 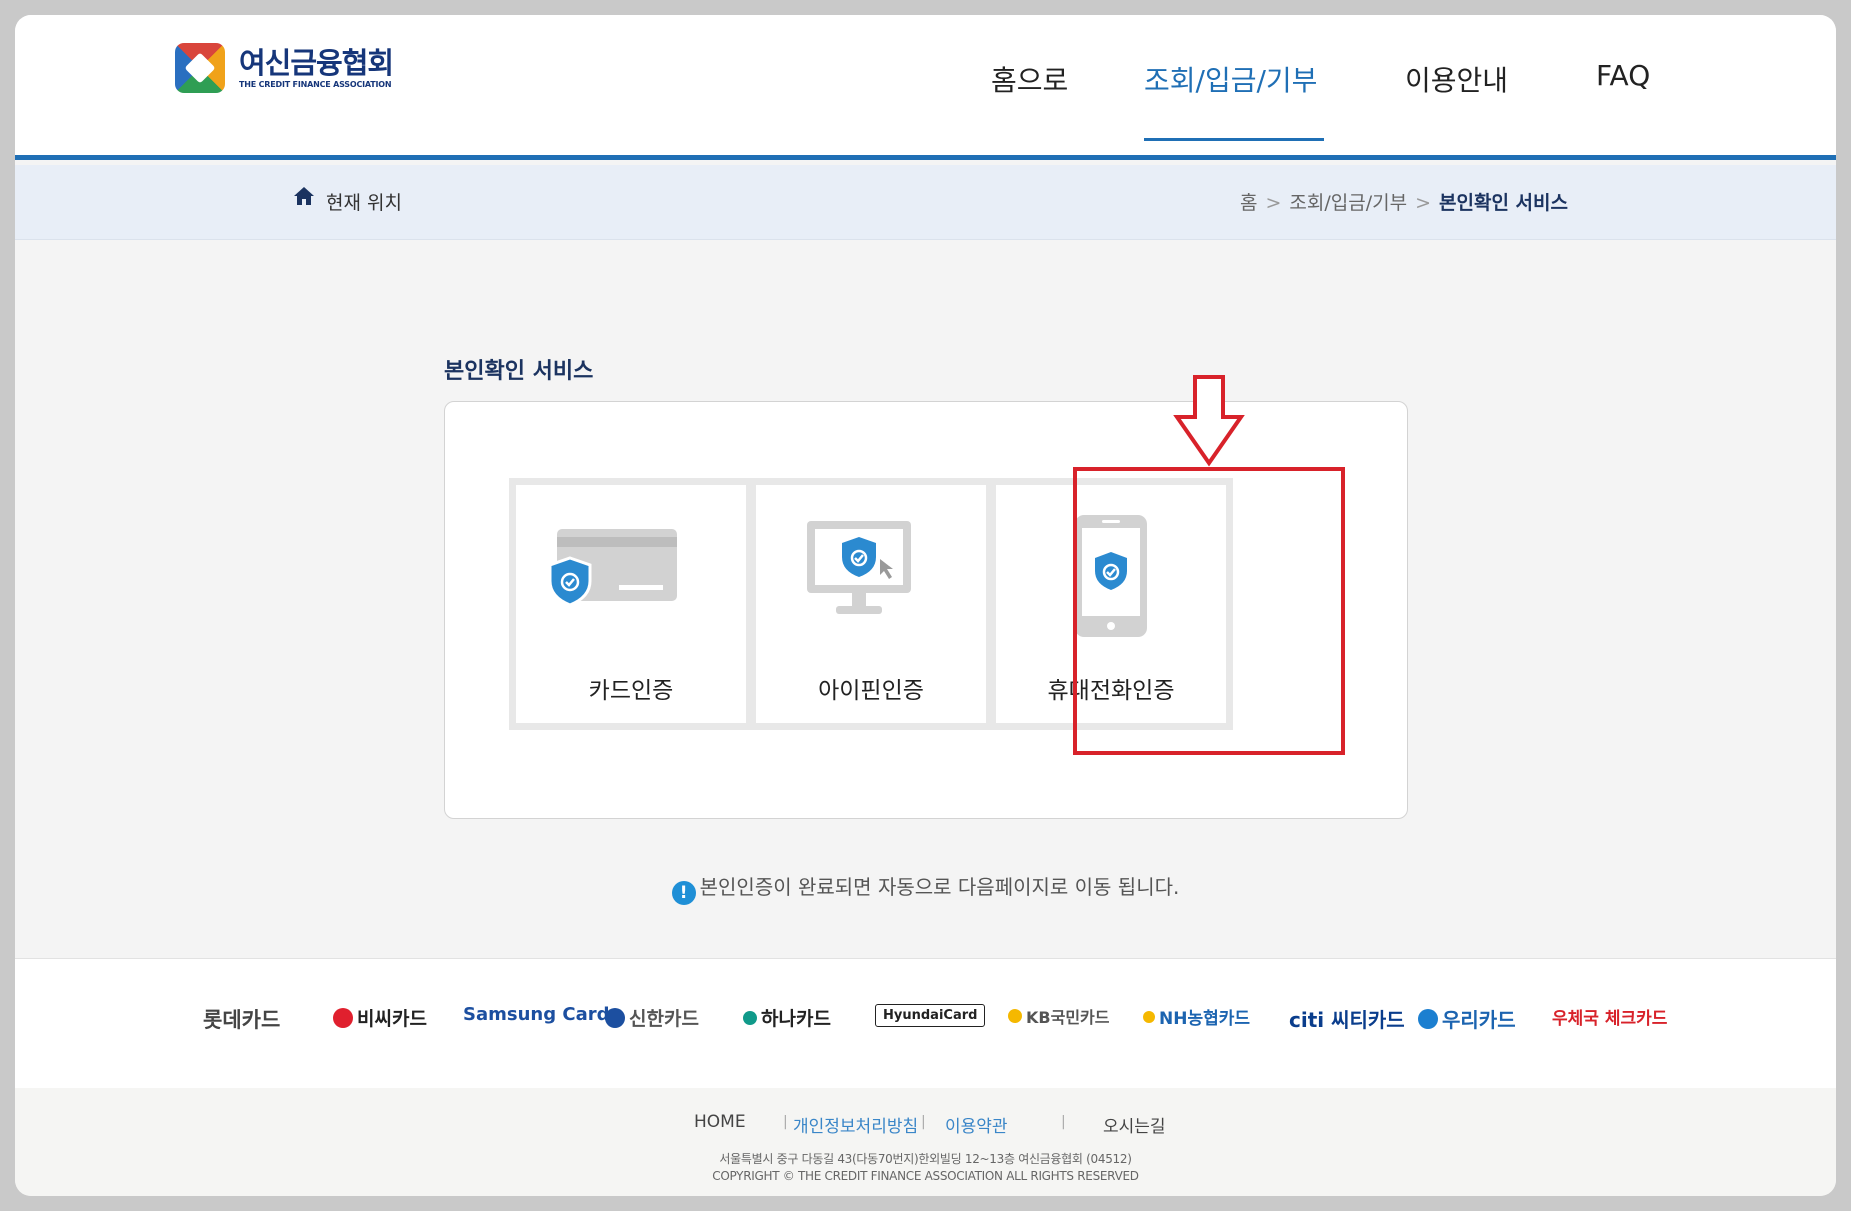 What do you see at coordinates (930, 1015) in the screenshot?
I see `card-logo-hyundai: HyundaiCard` at bounding box center [930, 1015].